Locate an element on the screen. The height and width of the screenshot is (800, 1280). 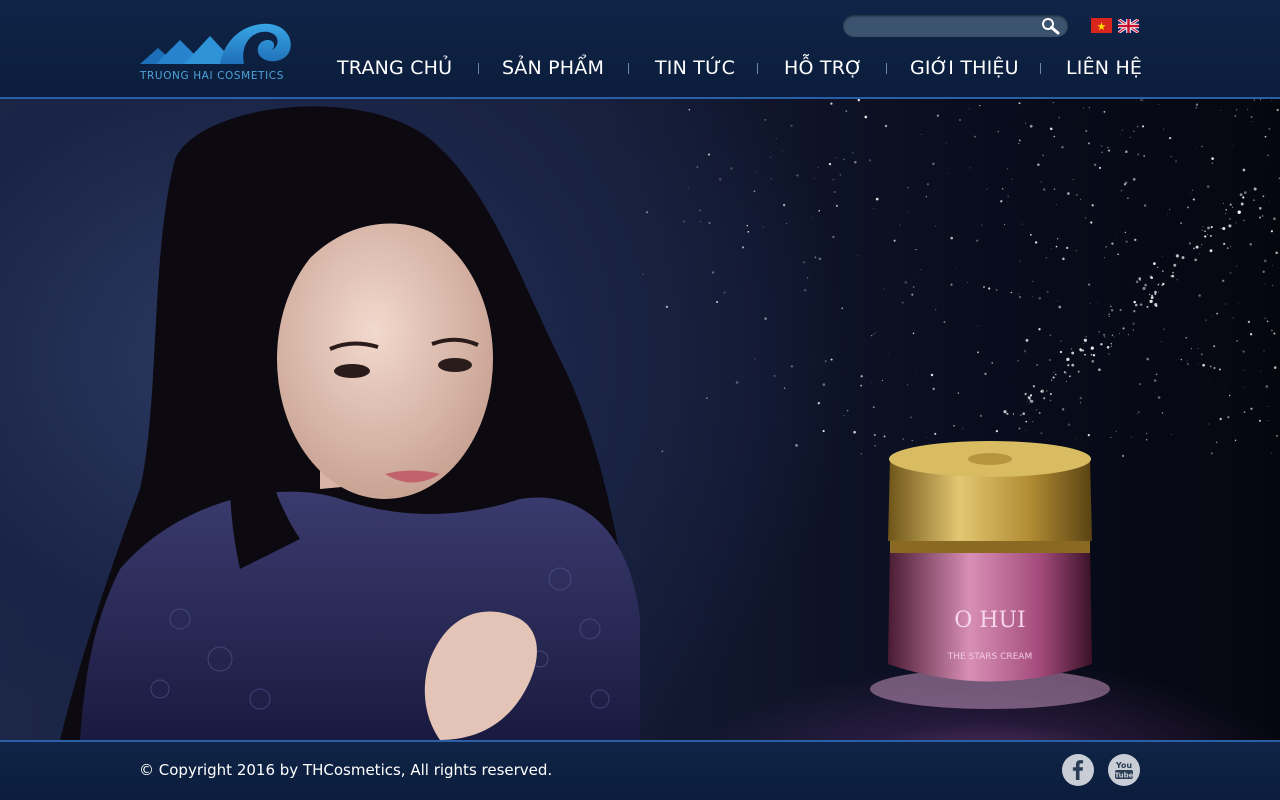
nav-item-support: HỖ TRỢ is located at coordinates (823, 68).